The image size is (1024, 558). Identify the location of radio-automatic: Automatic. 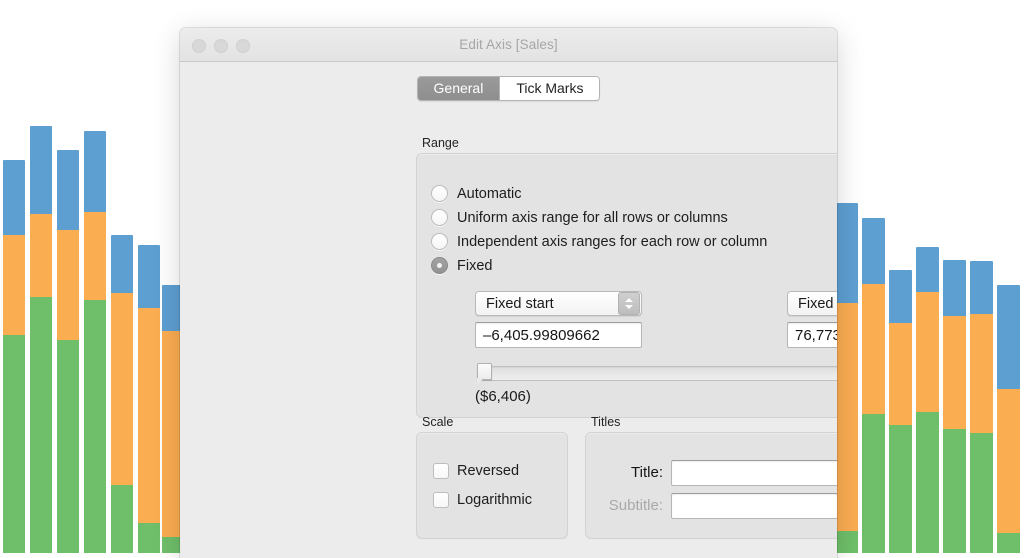
(476, 193).